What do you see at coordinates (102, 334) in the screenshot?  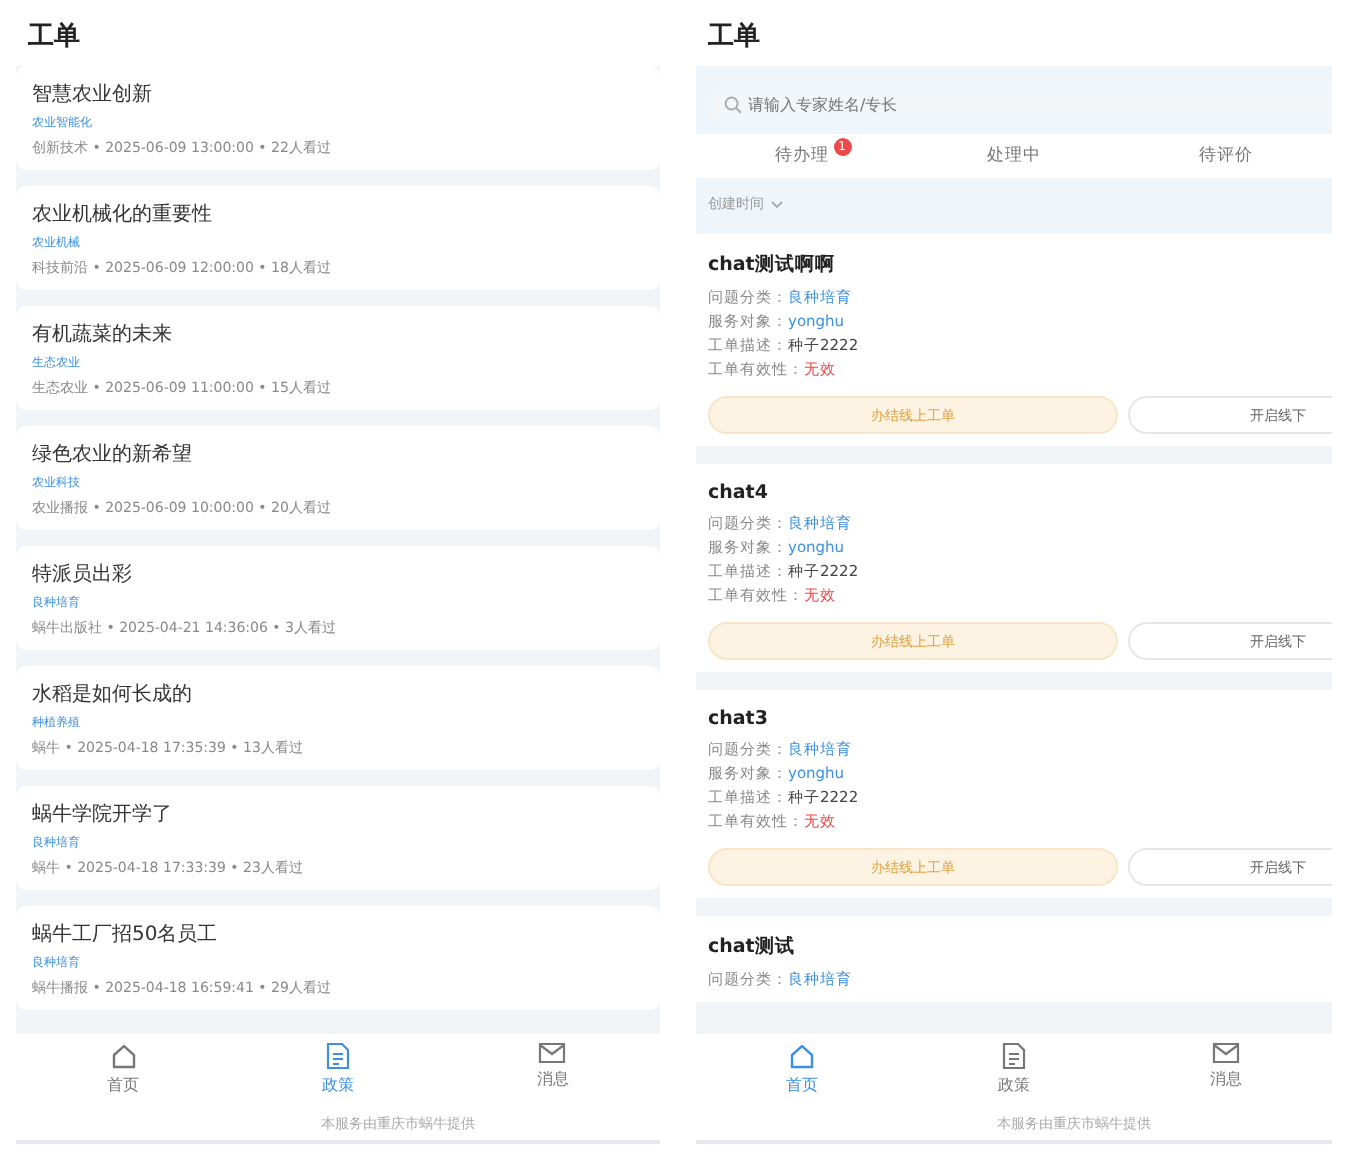 I see `article-title: 有机蔬菜的未来` at bounding box center [102, 334].